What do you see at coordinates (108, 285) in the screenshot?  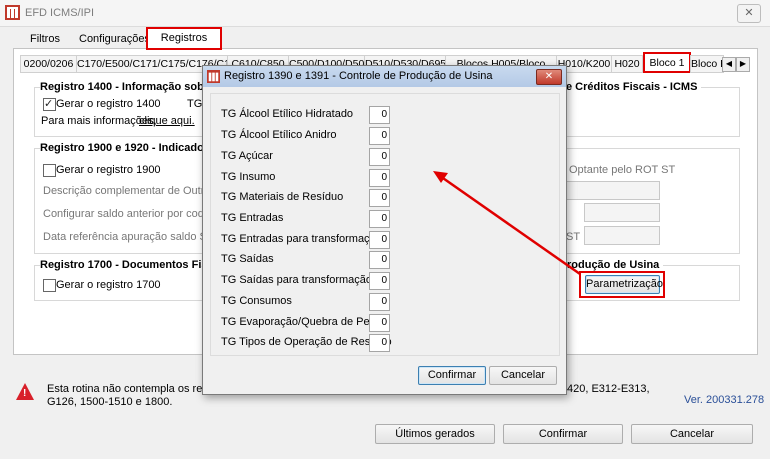 I see `checkbox-1700-label: Gerar o registro 1700` at bounding box center [108, 285].